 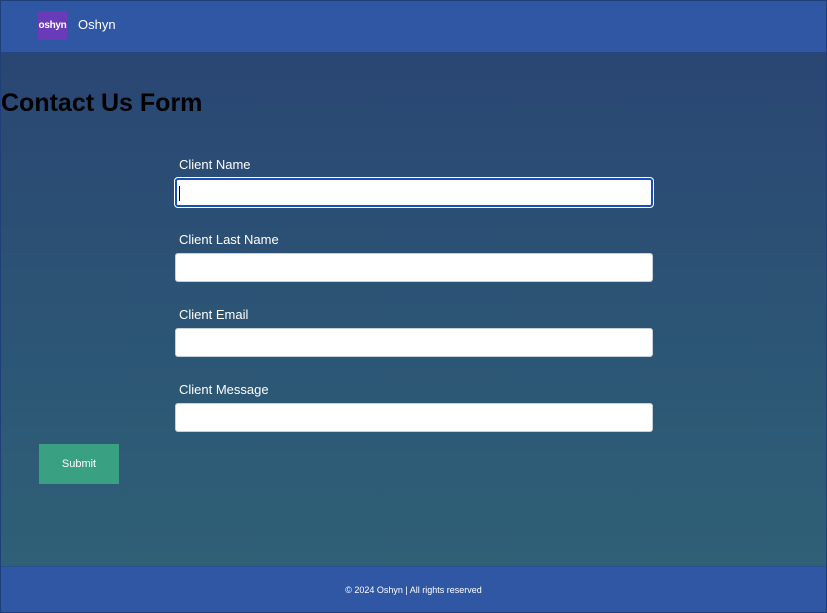 What do you see at coordinates (229, 239) in the screenshot?
I see `client-last-name-label: Client Last Name` at bounding box center [229, 239].